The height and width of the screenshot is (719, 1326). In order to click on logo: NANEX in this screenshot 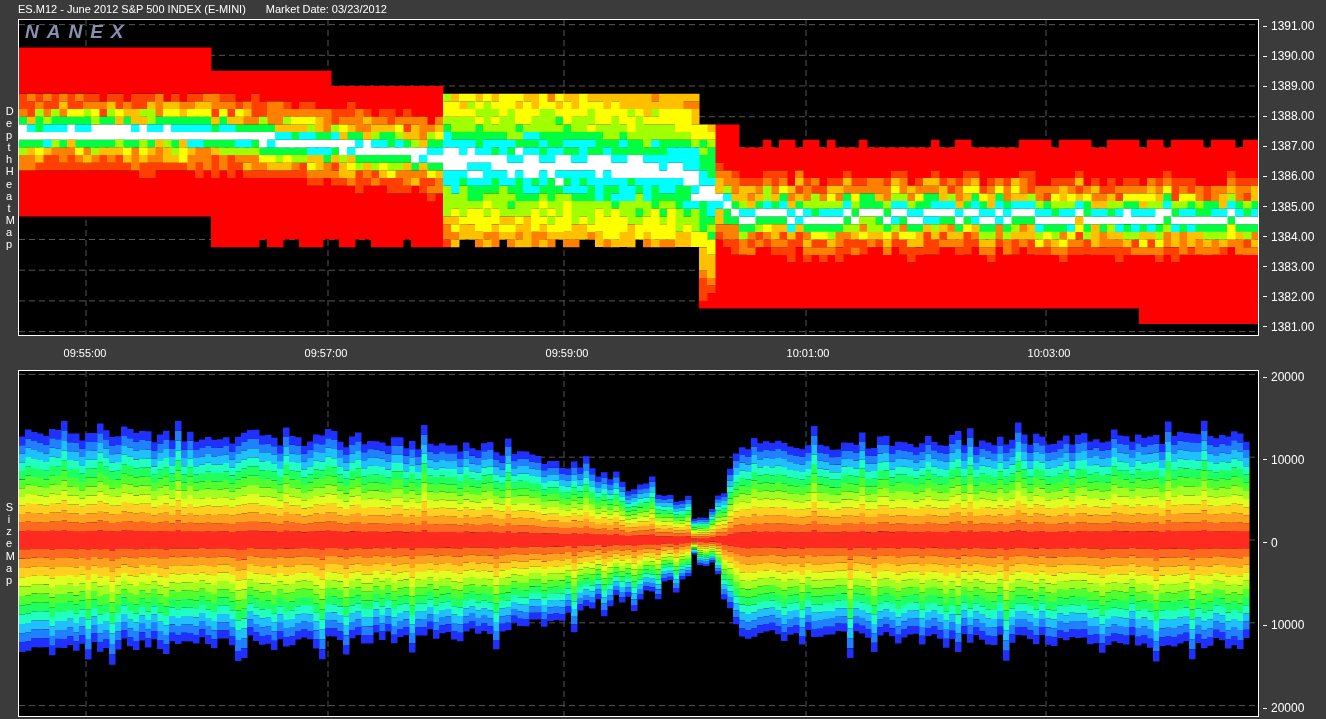, I will do `click(78, 32)`.